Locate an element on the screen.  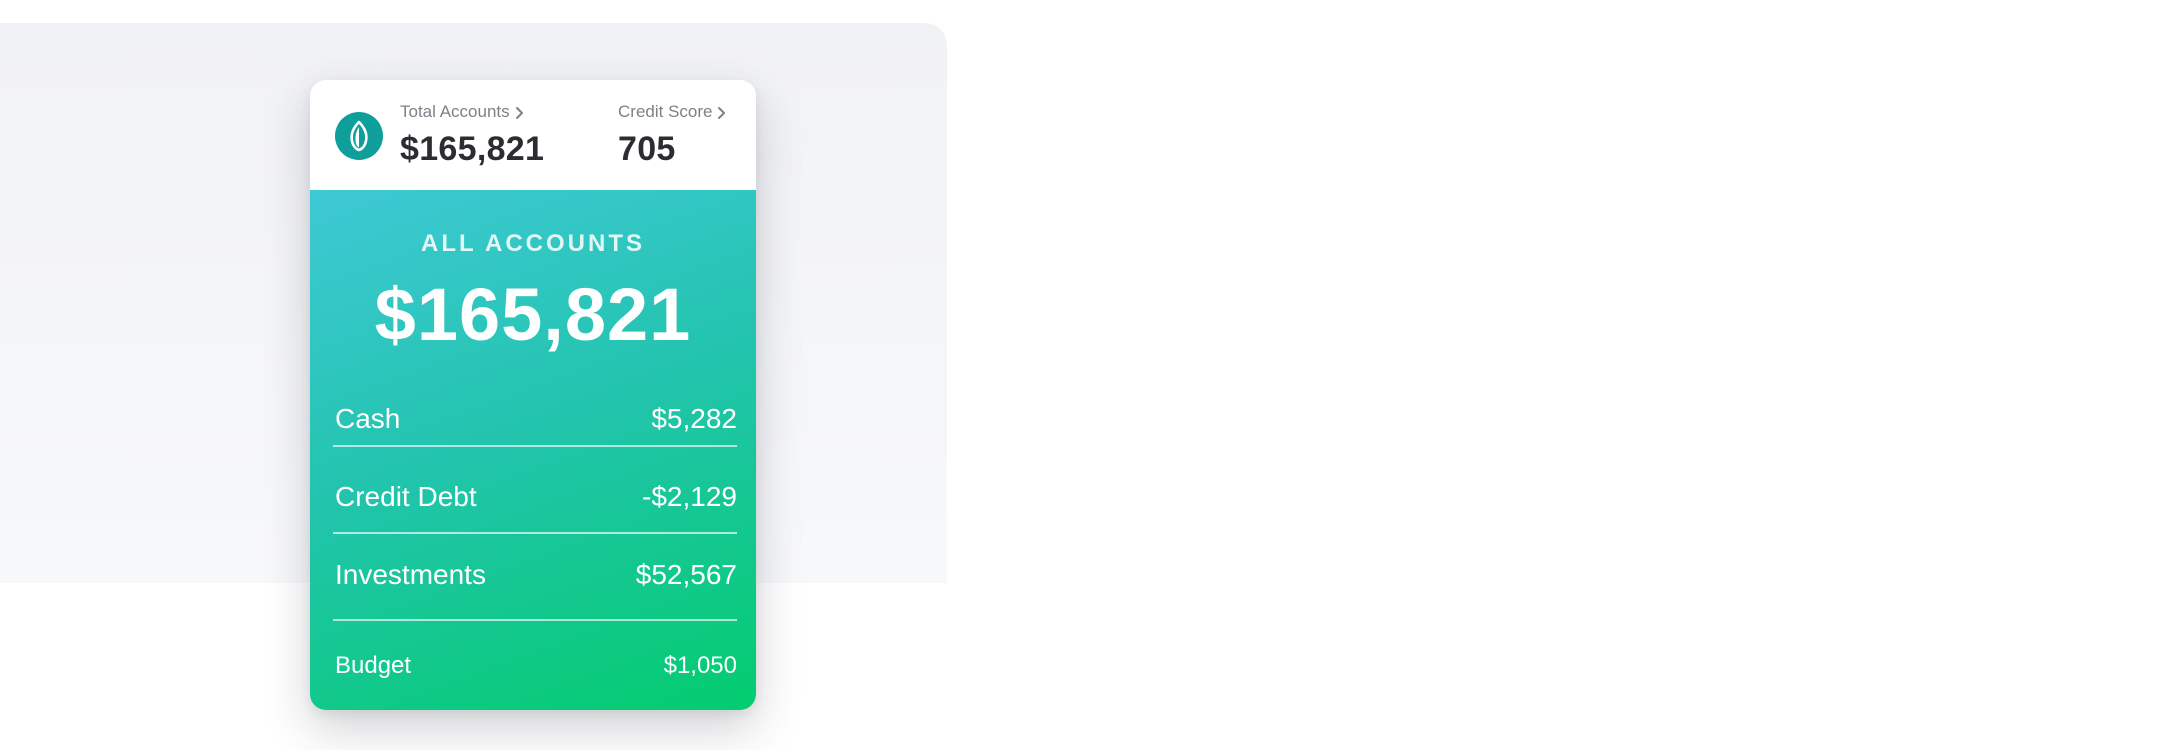
leaf-logo-icon is located at coordinates (359, 136).